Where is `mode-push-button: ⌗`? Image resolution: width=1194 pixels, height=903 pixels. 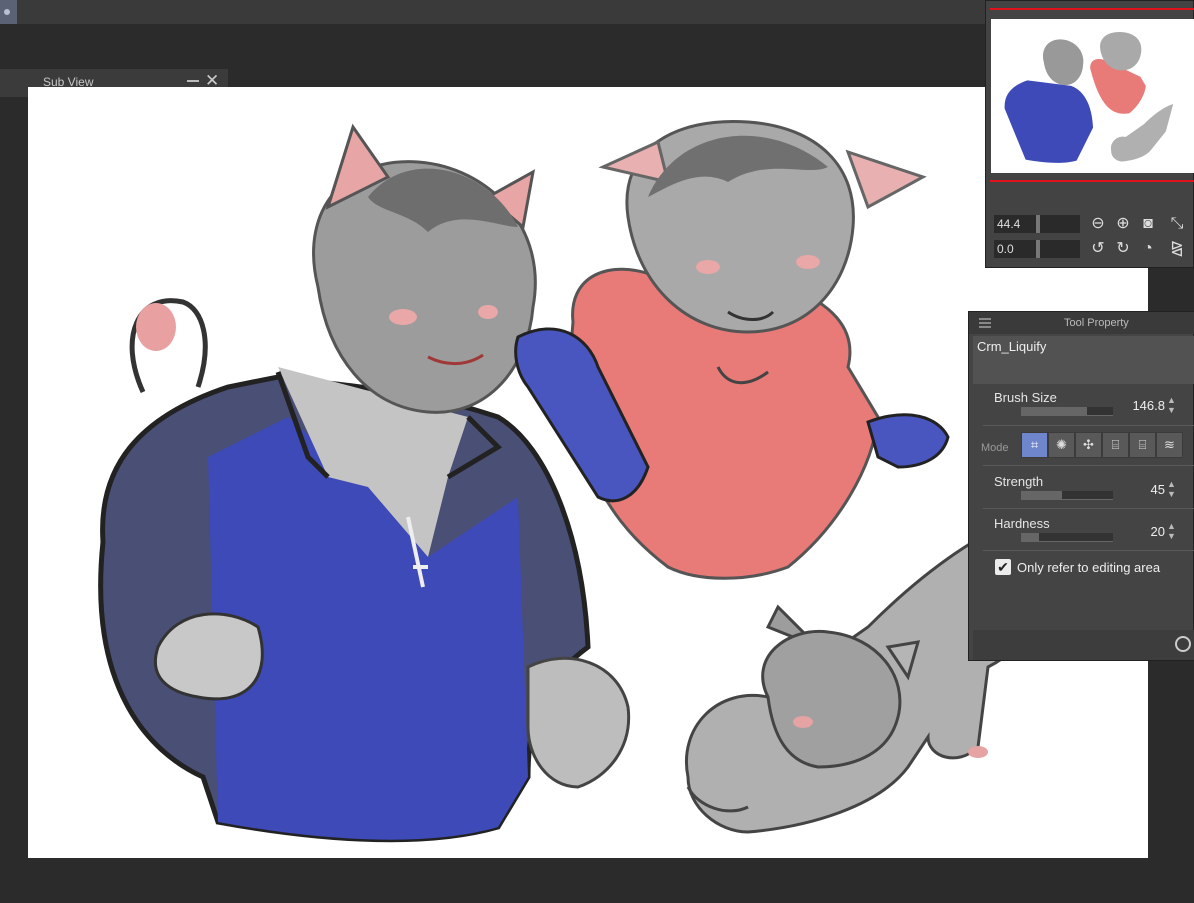
mode-push-button: ⌗ is located at coordinates (1034, 445).